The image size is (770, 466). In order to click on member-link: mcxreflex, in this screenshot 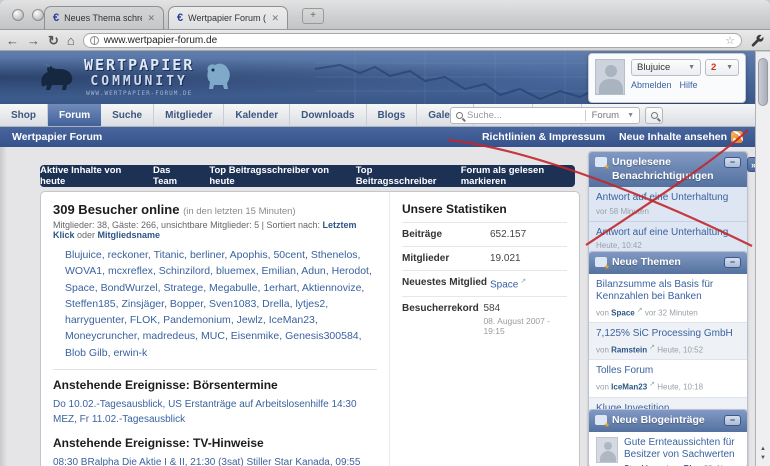, I will do `click(133, 271)`.